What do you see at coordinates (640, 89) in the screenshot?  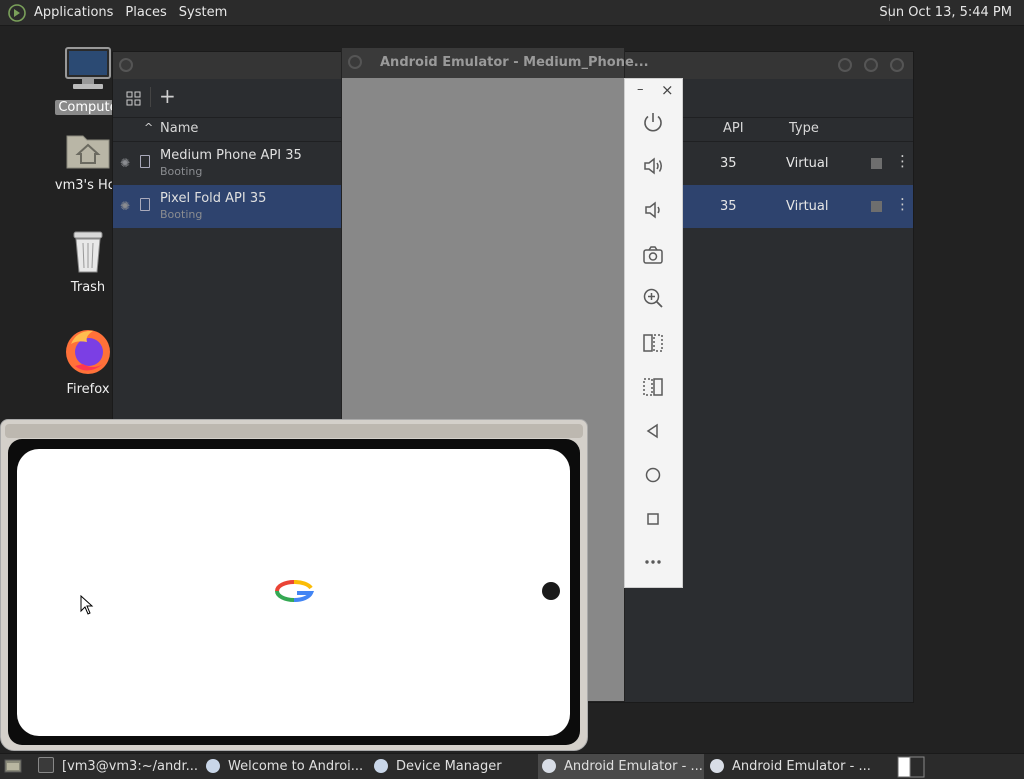 I see `toolbar-minimize-button: –` at bounding box center [640, 89].